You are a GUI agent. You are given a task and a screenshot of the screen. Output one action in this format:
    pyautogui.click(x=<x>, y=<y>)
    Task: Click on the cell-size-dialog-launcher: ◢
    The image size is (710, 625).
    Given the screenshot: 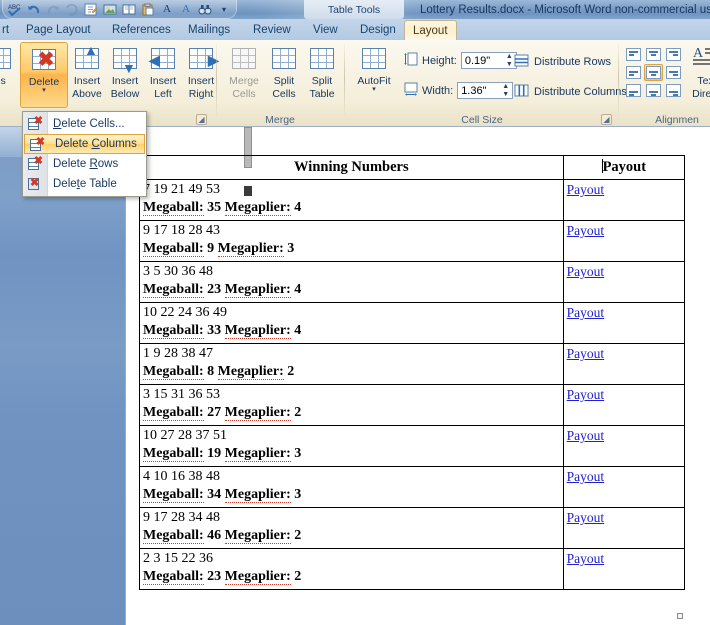 What is the action you would take?
    pyautogui.click(x=606, y=119)
    